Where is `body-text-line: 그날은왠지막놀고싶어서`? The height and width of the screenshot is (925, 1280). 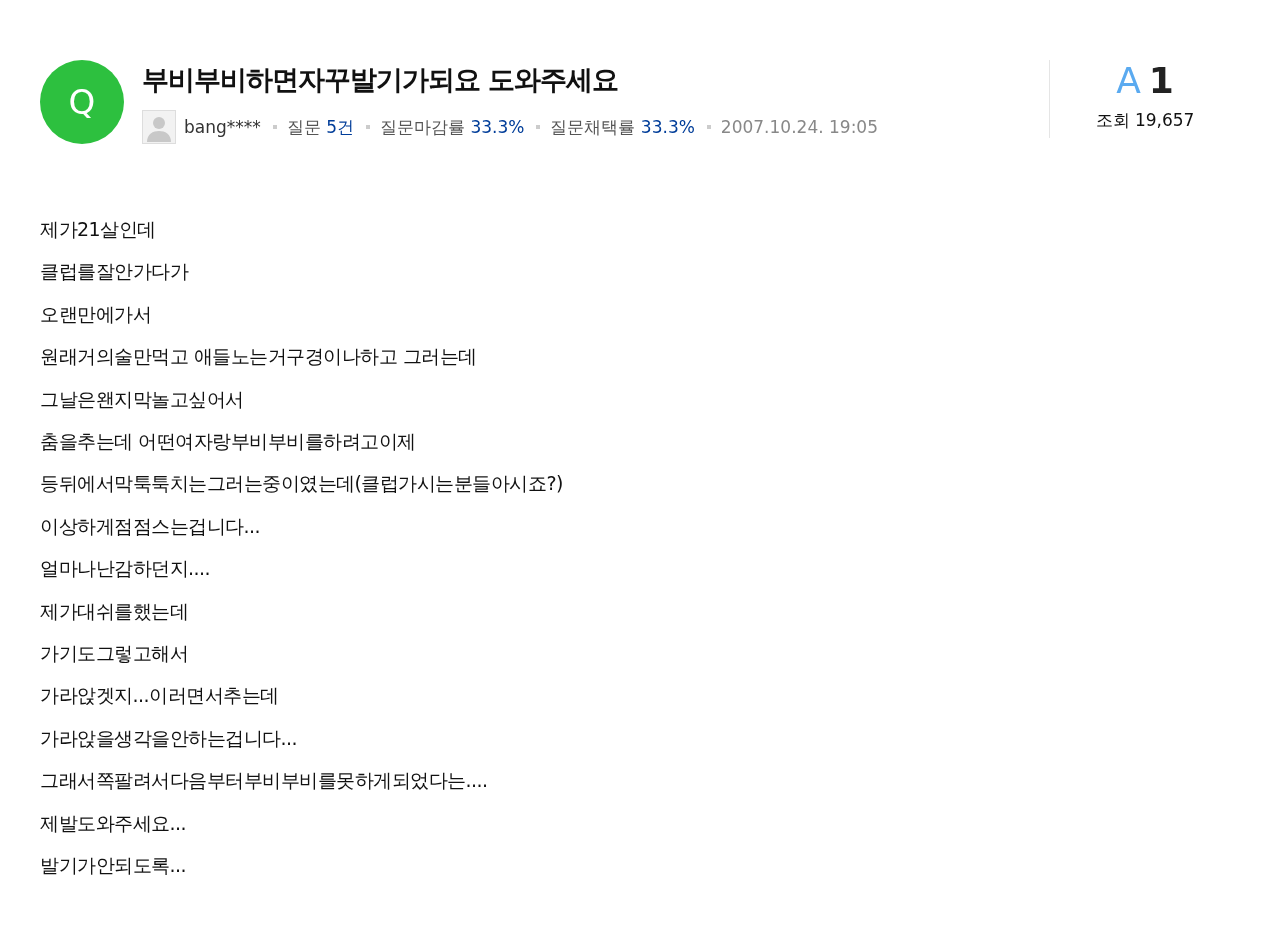 body-text-line: 그날은왠지막놀고싶어서 is located at coordinates (142, 399).